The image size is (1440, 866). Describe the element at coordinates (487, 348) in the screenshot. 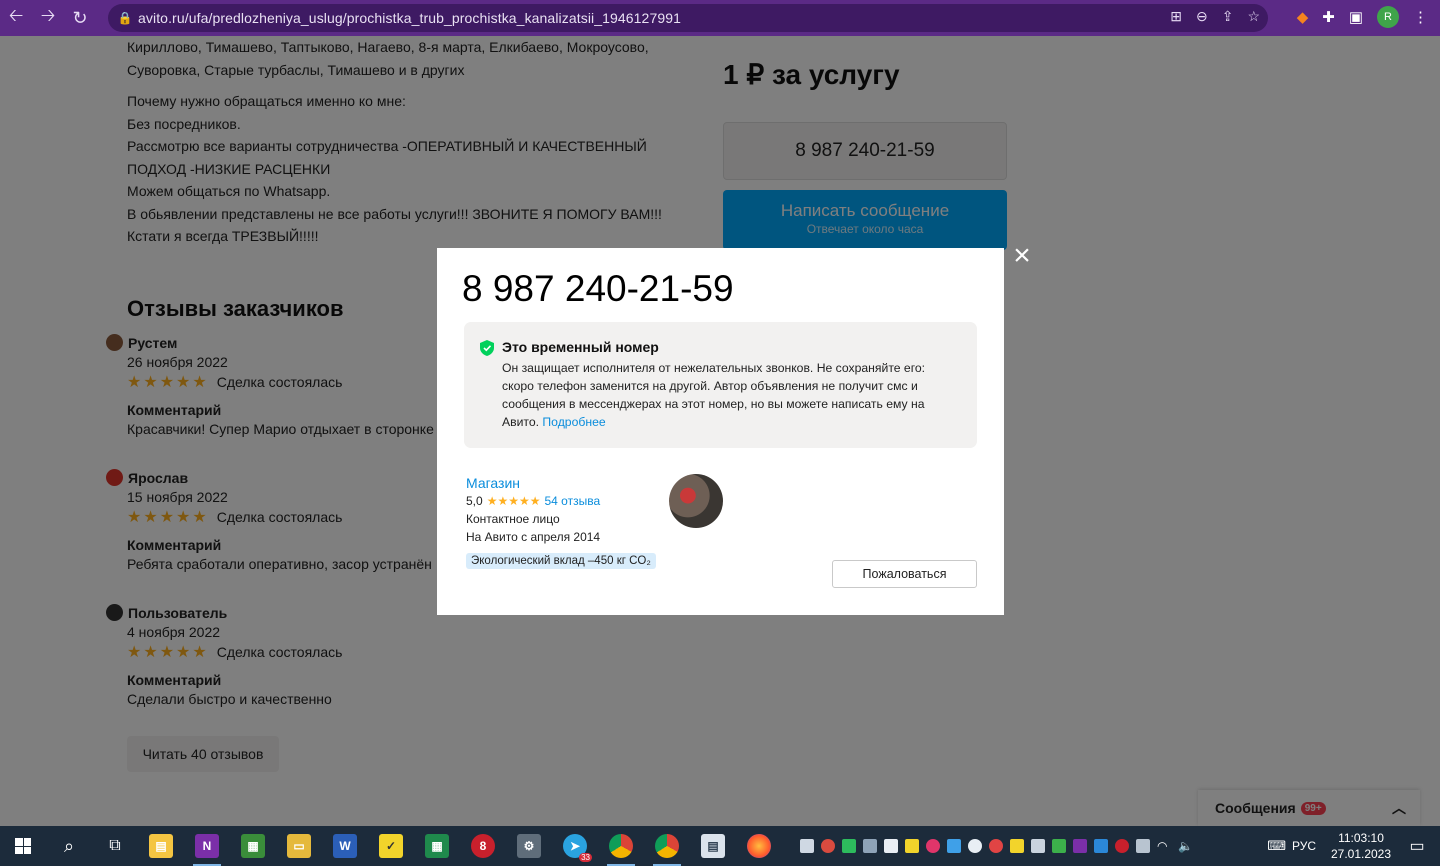

I see `shield-icon` at that location.